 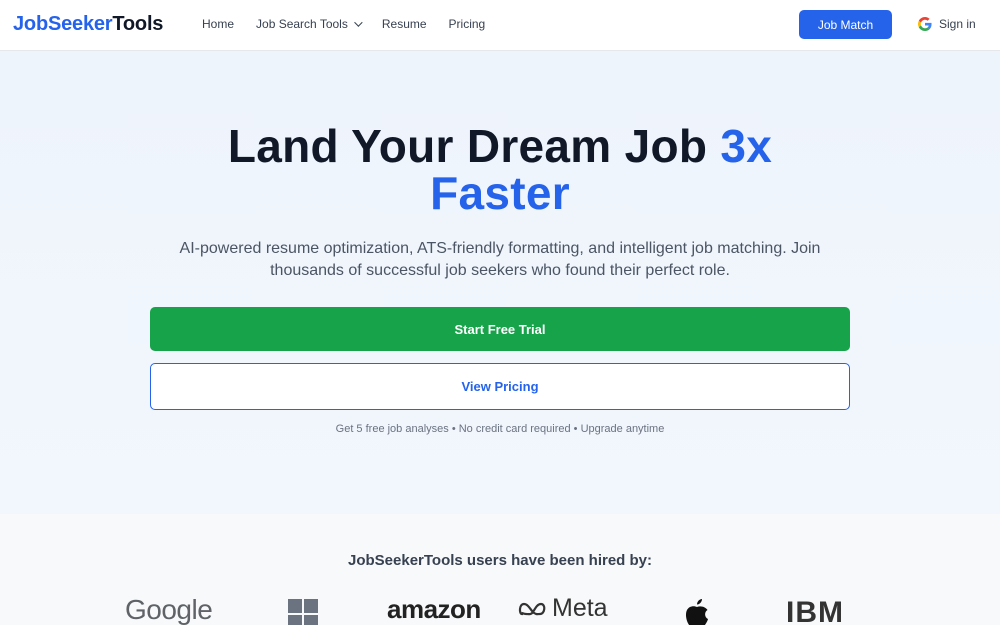 I want to click on sign-in-label: Sign in, so click(x=957, y=24).